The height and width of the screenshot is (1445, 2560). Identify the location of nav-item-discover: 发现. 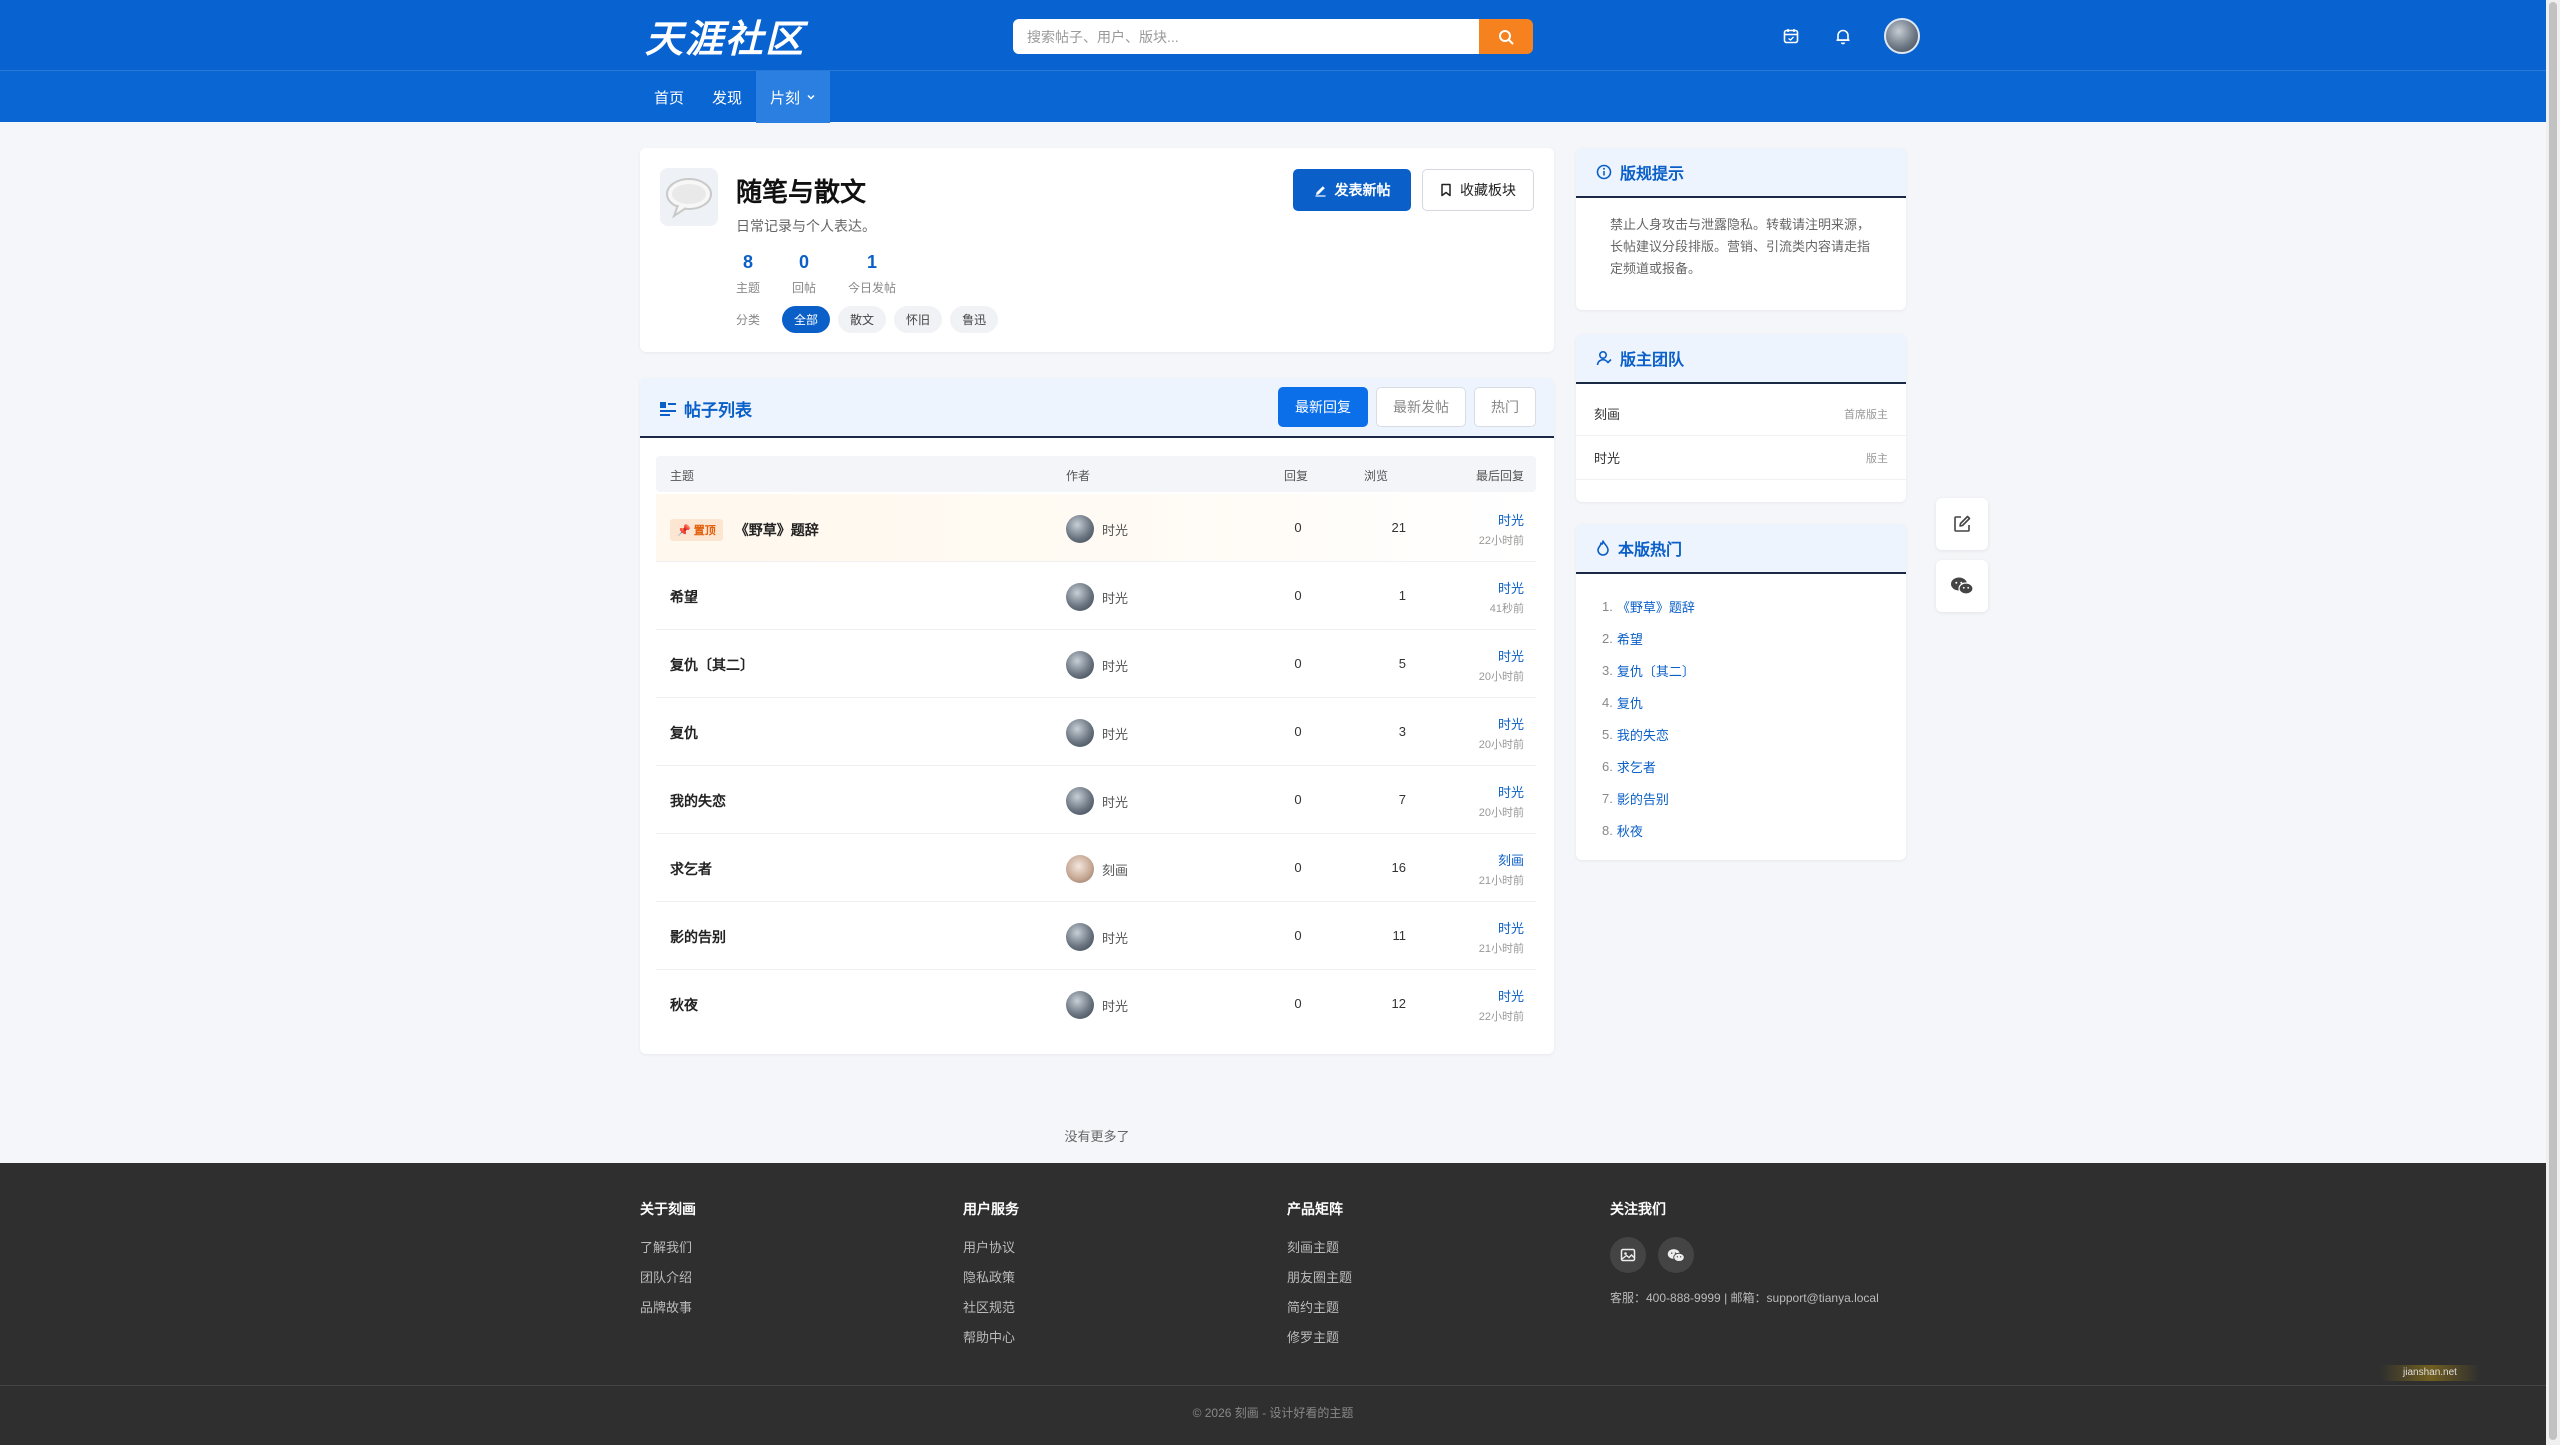
(727, 97).